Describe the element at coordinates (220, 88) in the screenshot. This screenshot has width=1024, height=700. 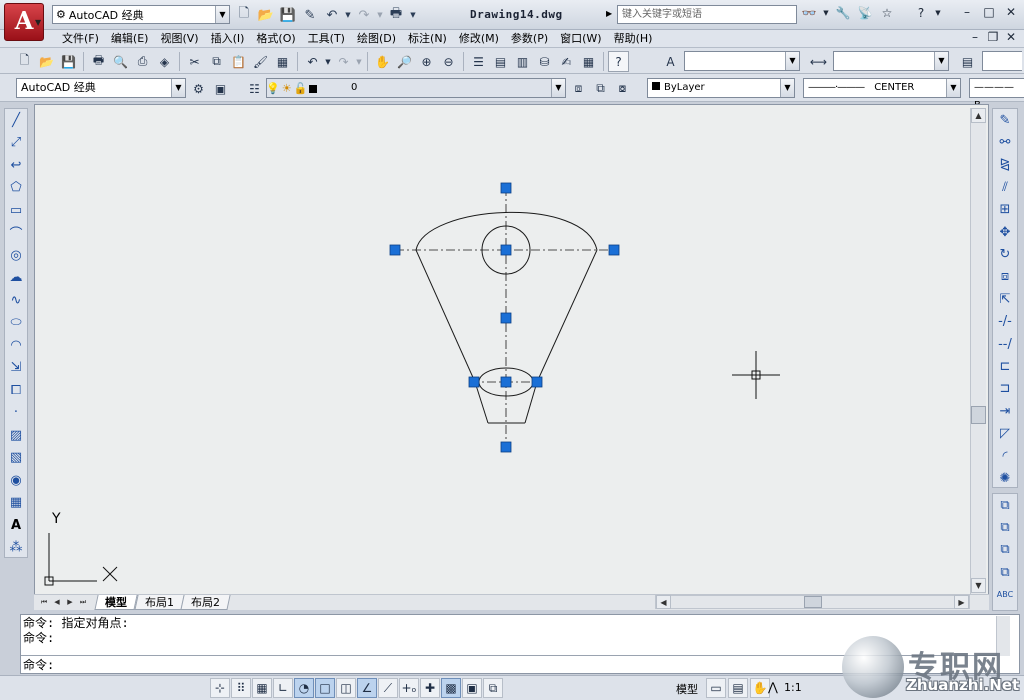
I see `customize-icon: ▣` at that location.